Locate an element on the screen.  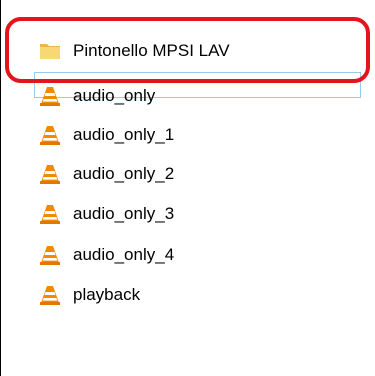
list-item-file: audio_only_3 is located at coordinates (106, 214).